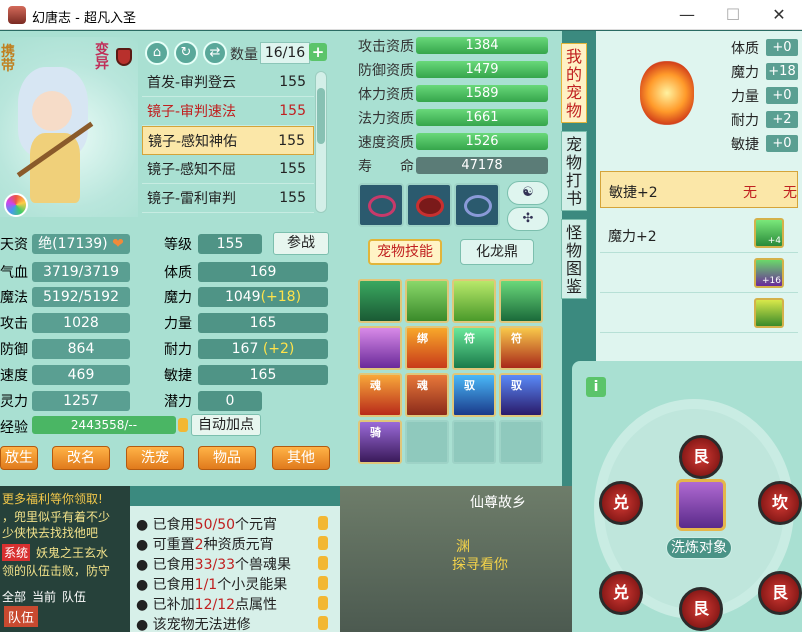  I want to click on pet-list-item: 镜子-审判速法 155, so click(228, 111).